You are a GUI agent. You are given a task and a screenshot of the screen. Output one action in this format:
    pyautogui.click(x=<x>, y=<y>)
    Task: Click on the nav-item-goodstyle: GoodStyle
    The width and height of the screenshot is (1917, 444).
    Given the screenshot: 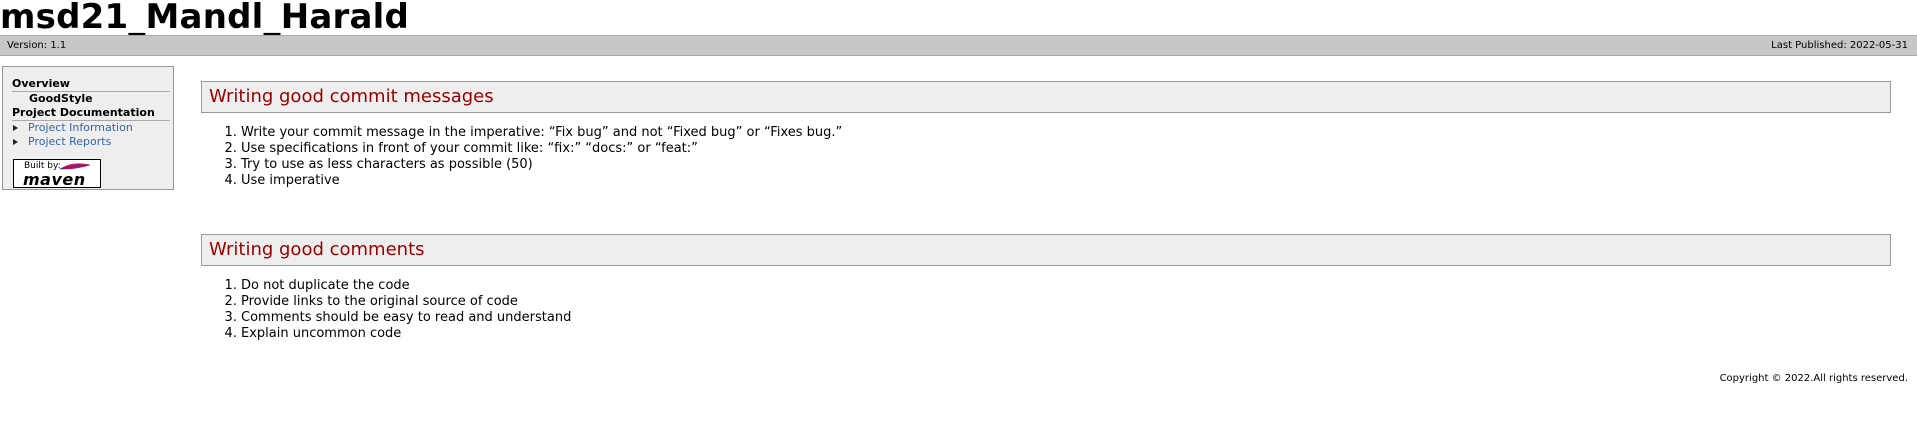 What is the action you would take?
    pyautogui.click(x=92, y=99)
    